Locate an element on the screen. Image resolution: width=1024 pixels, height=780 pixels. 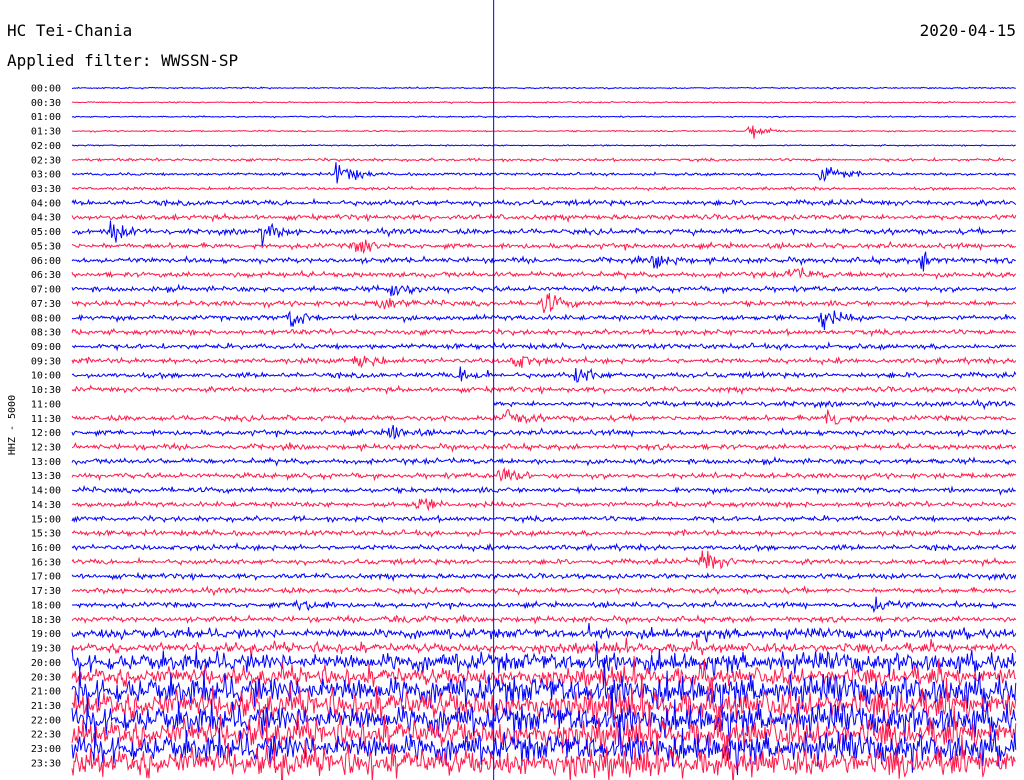
time-tick-1600: 16:00 is located at coordinates (46, 548).